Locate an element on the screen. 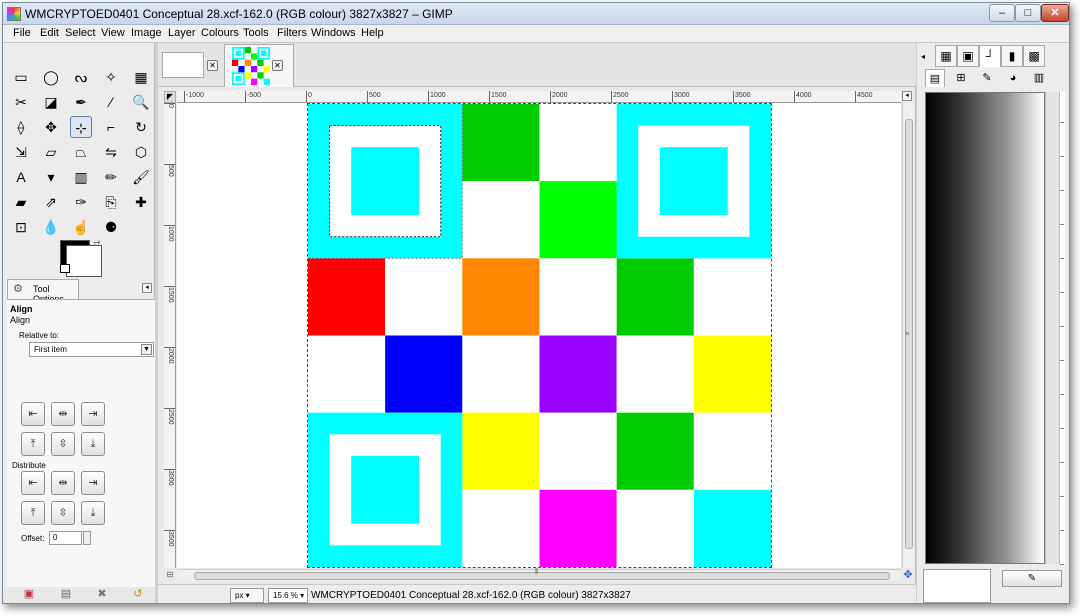  menu-select: Select is located at coordinates (80, 33).